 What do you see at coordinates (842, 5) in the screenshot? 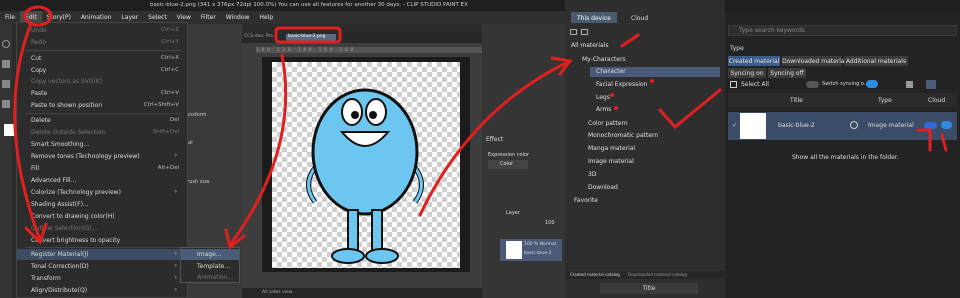
I see `top-right-bar` at bounding box center [842, 5].